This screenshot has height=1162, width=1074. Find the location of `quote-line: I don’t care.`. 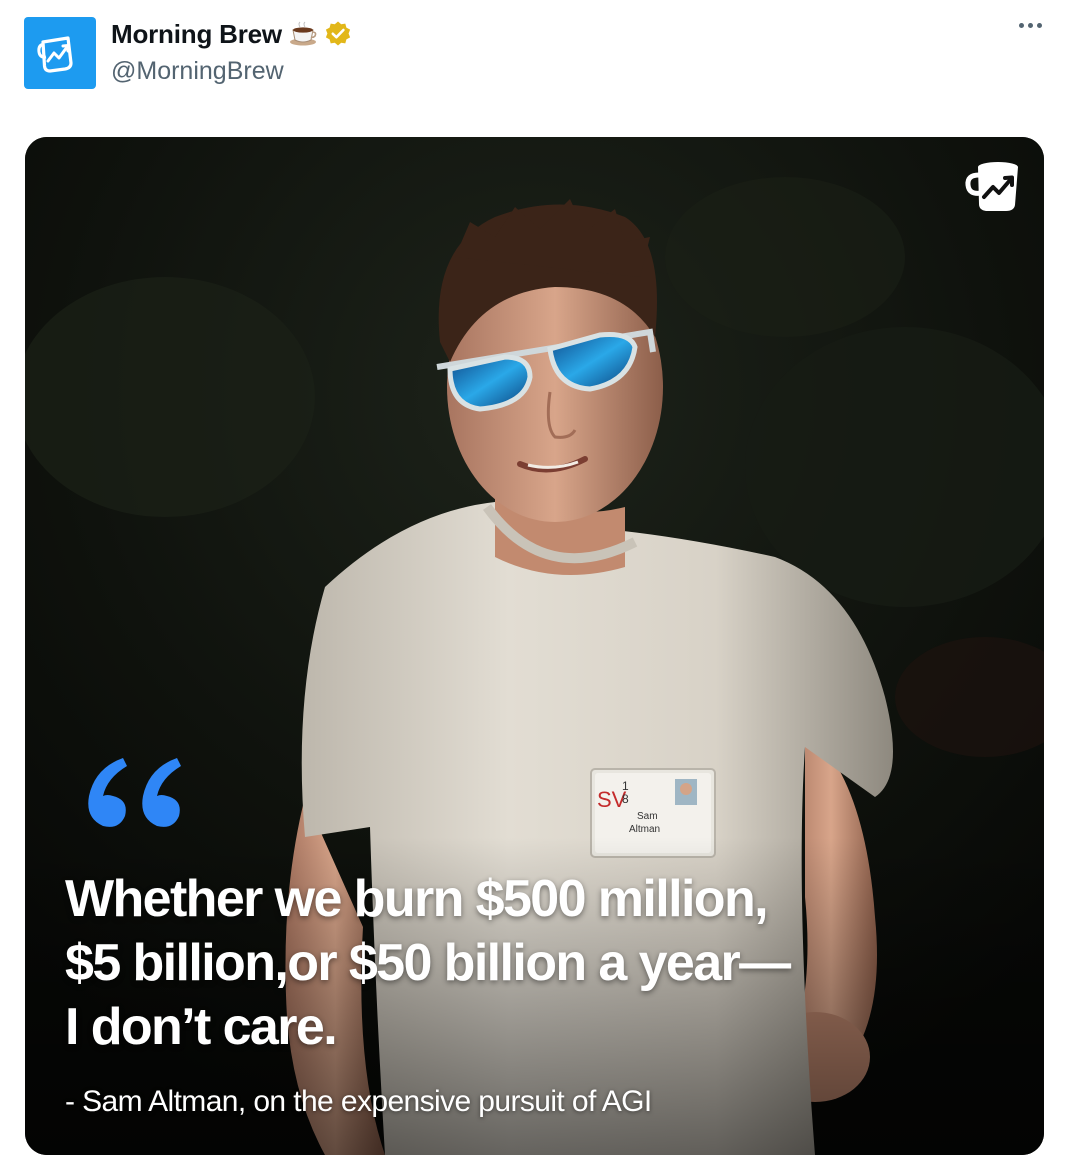

quote-line: I don’t care. is located at coordinates (201, 1027).